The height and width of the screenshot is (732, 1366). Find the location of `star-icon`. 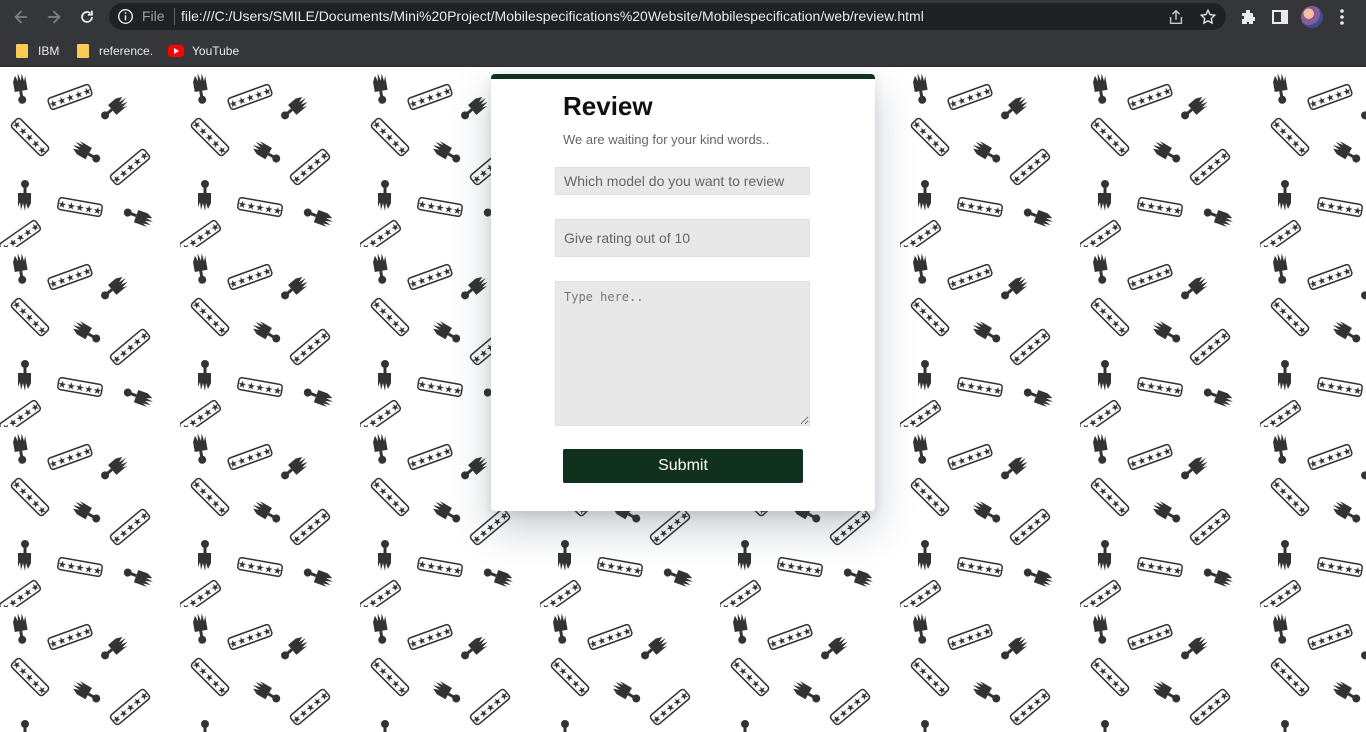

star-icon is located at coordinates (1208, 17).